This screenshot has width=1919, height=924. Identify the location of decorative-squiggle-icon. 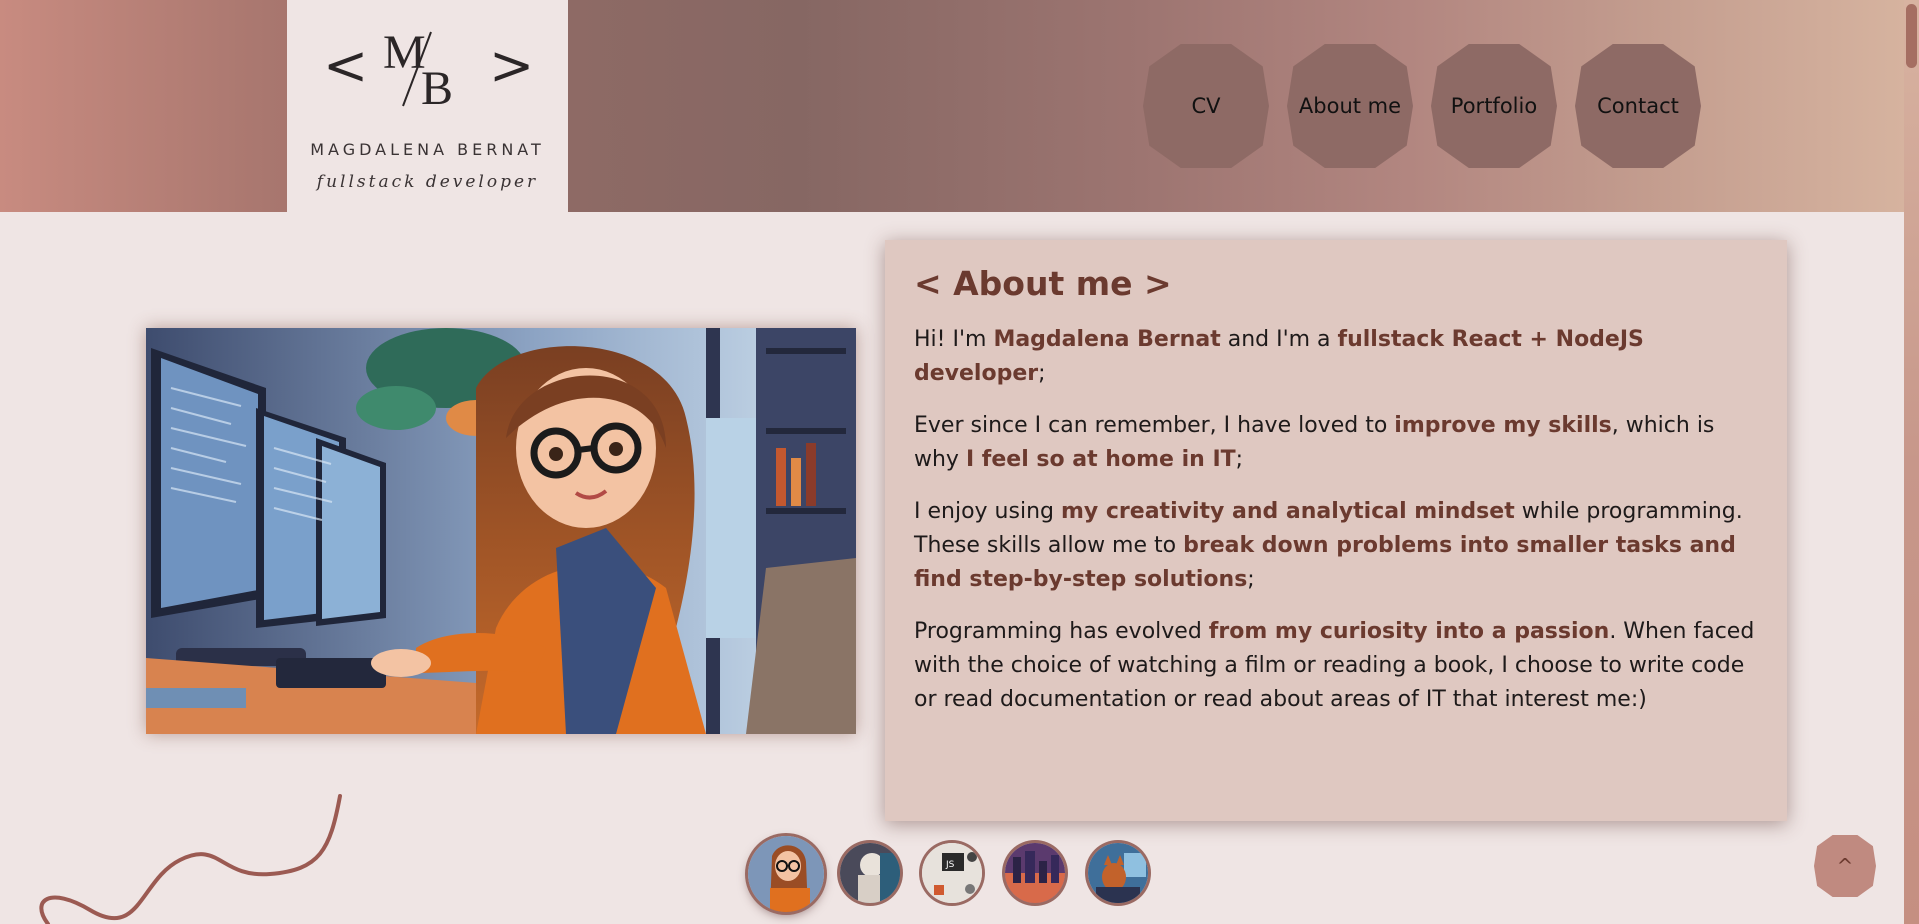
(190, 859).